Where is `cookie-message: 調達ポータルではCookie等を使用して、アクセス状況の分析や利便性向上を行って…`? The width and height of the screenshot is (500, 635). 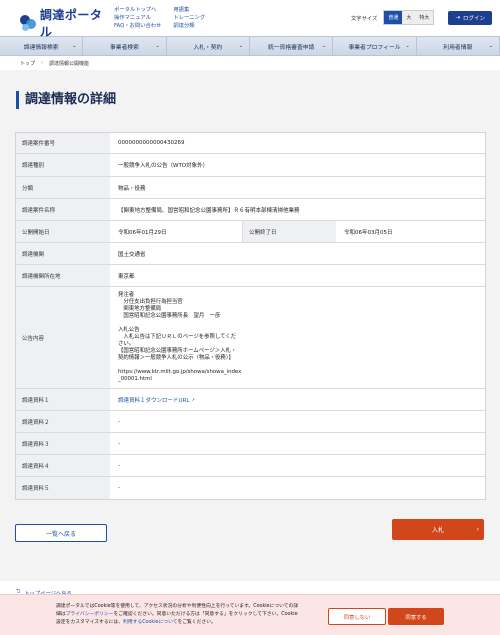 cookie-message: 調達ポータルではCookie等を使用して、アクセス状況の分析や利便性向上を行って… is located at coordinates (188, 615).